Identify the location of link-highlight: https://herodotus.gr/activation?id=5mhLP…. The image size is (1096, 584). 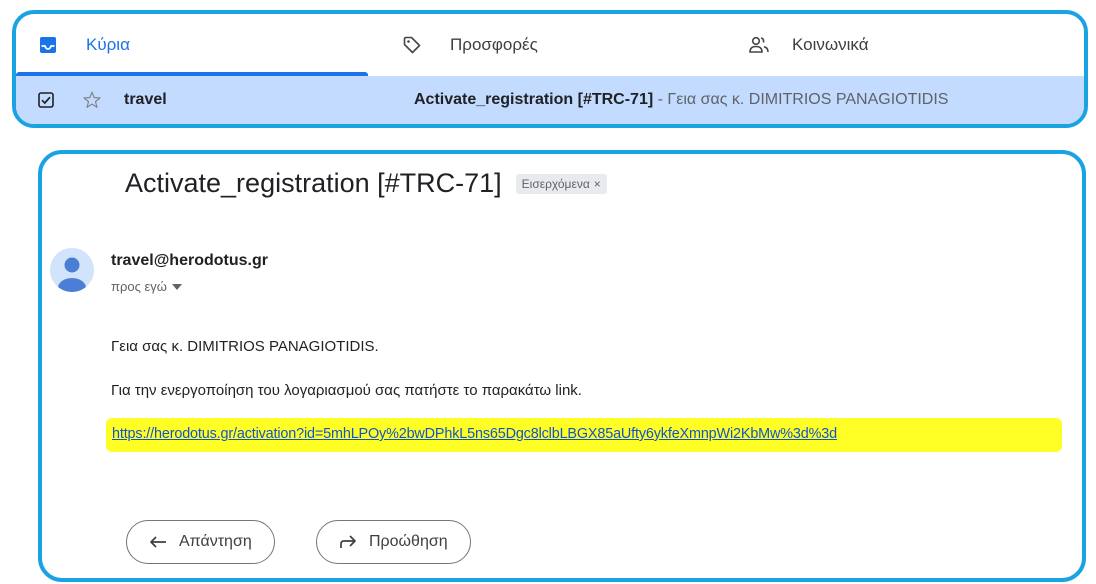
(584, 435).